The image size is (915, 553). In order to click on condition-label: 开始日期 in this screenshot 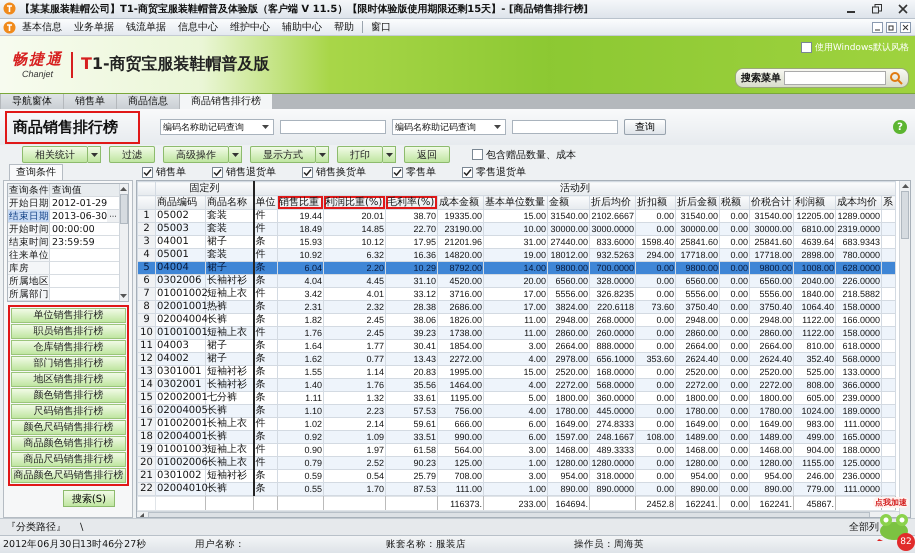, I will do `click(29, 203)`.